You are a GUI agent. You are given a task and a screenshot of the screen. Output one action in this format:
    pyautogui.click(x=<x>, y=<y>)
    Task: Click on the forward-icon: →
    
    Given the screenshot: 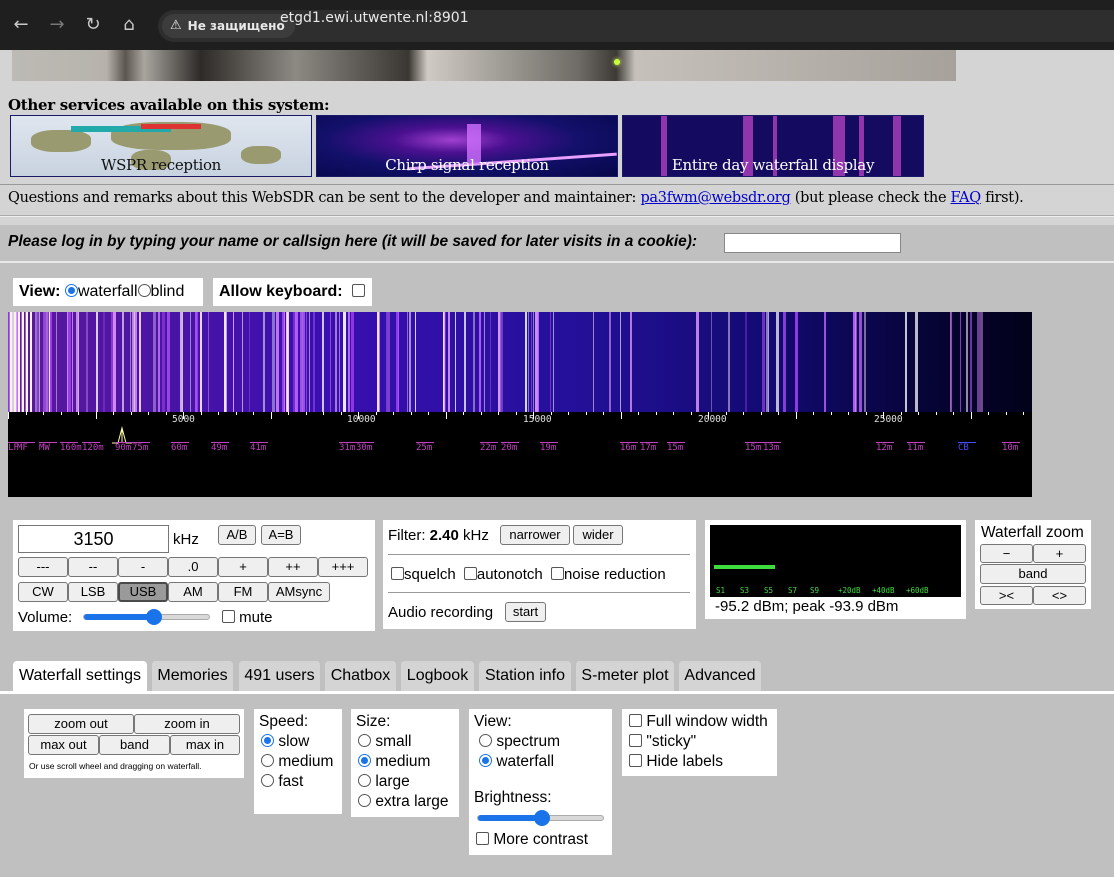 What is the action you would take?
    pyautogui.click(x=57, y=25)
    